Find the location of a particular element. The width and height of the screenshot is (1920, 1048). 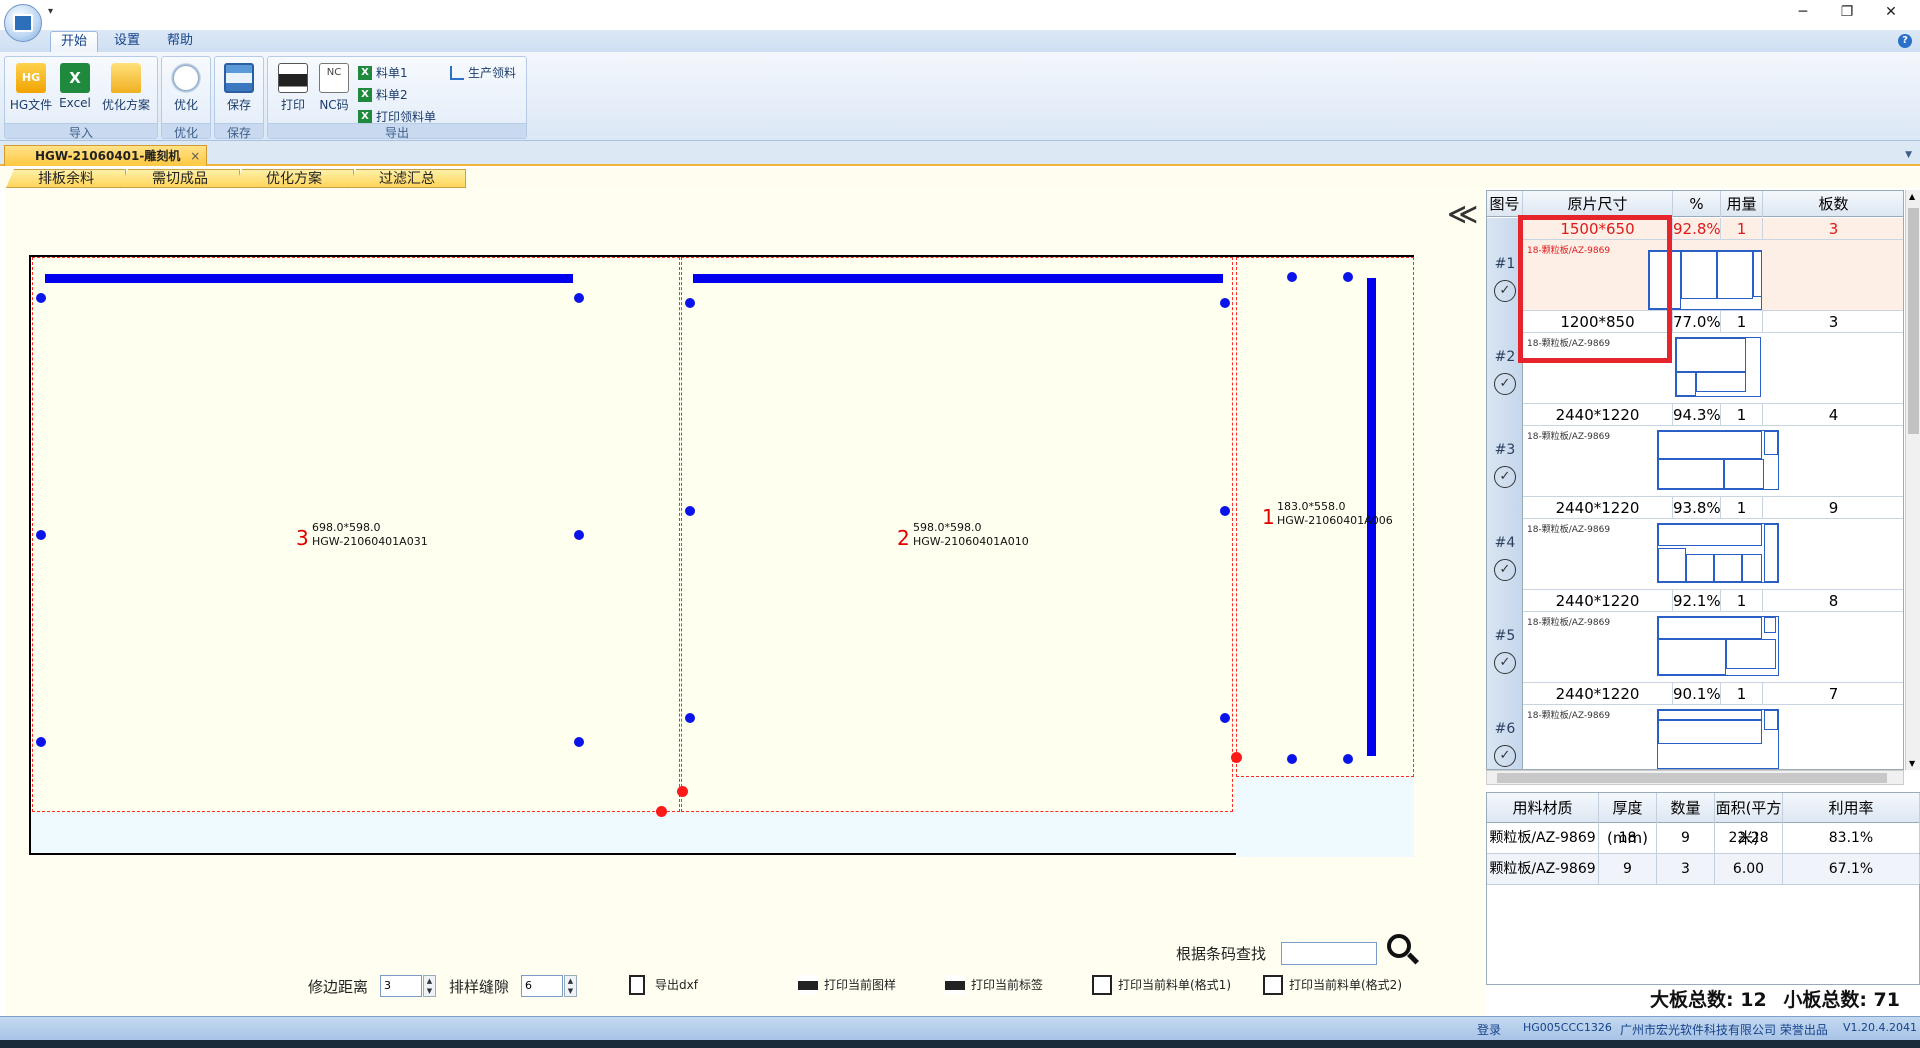

tab-start: 开始 is located at coordinates (74, 41).